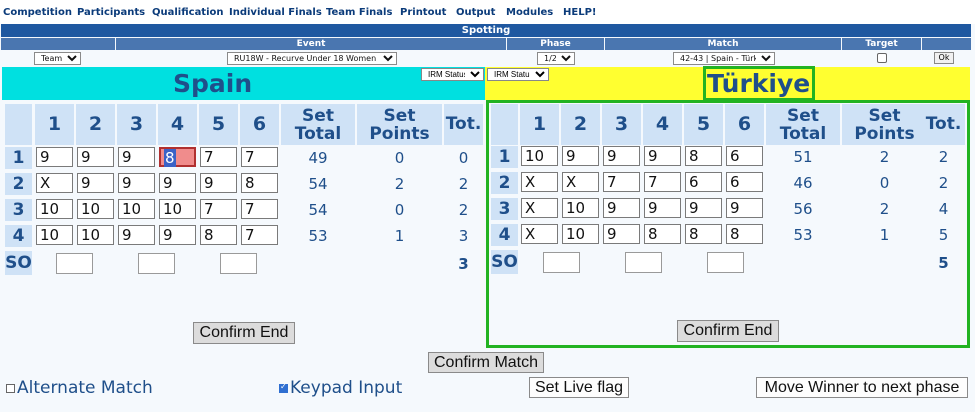  What do you see at coordinates (504, 235) in the screenshot?
I see `right-row-header-4: 4` at bounding box center [504, 235].